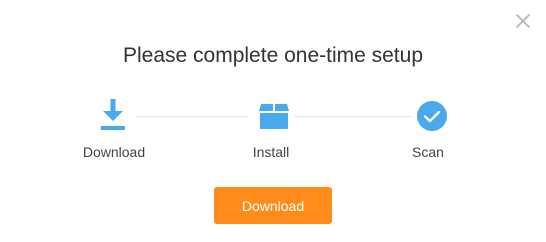 The width and height of the screenshot is (546, 242). Describe the element at coordinates (273, 205) in the screenshot. I see `download-button: Download` at that location.